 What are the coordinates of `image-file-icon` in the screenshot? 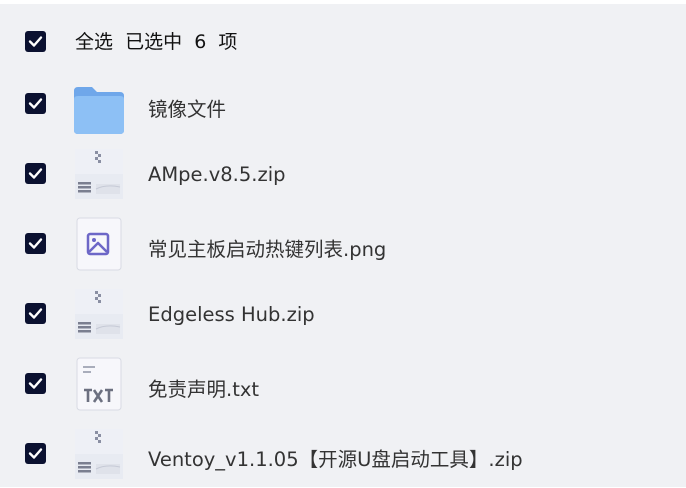 It's located at (99, 244).